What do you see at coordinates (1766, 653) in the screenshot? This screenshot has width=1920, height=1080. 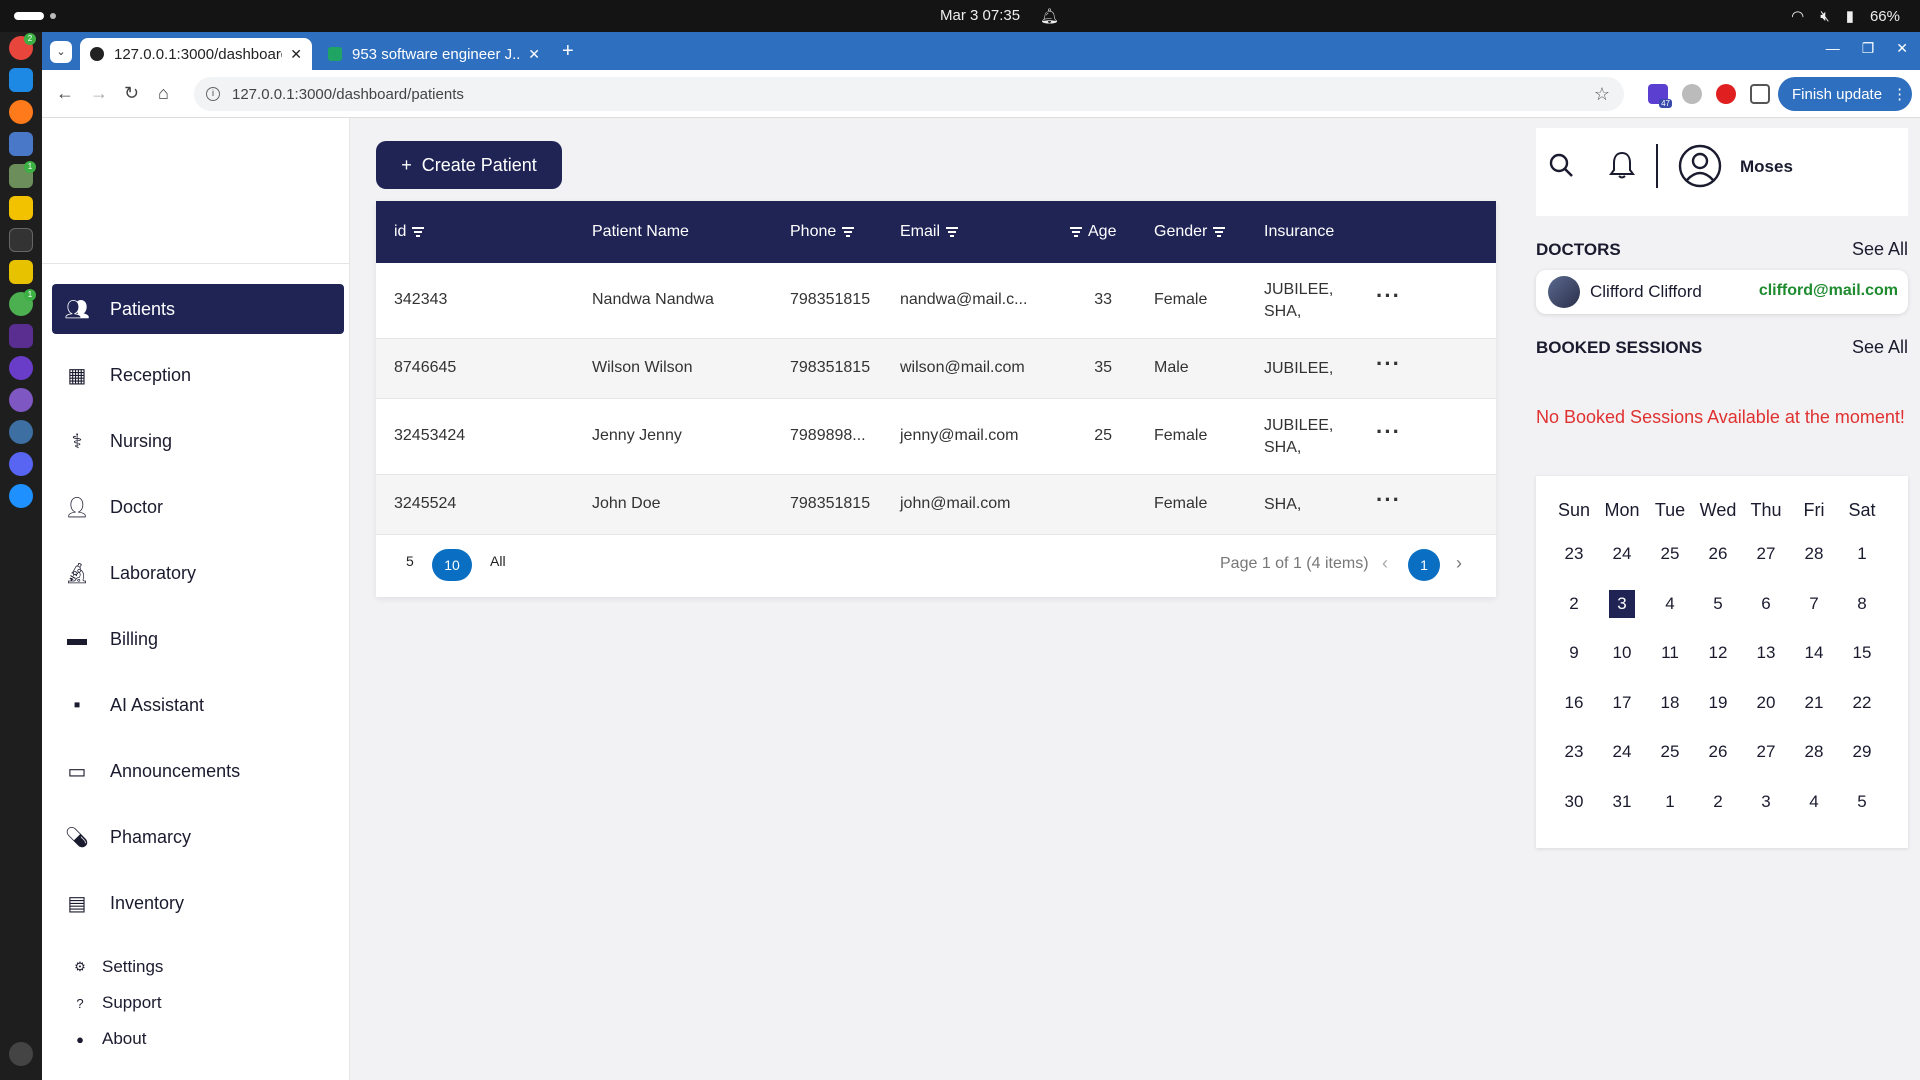 I see `calendar-day: 13` at bounding box center [1766, 653].